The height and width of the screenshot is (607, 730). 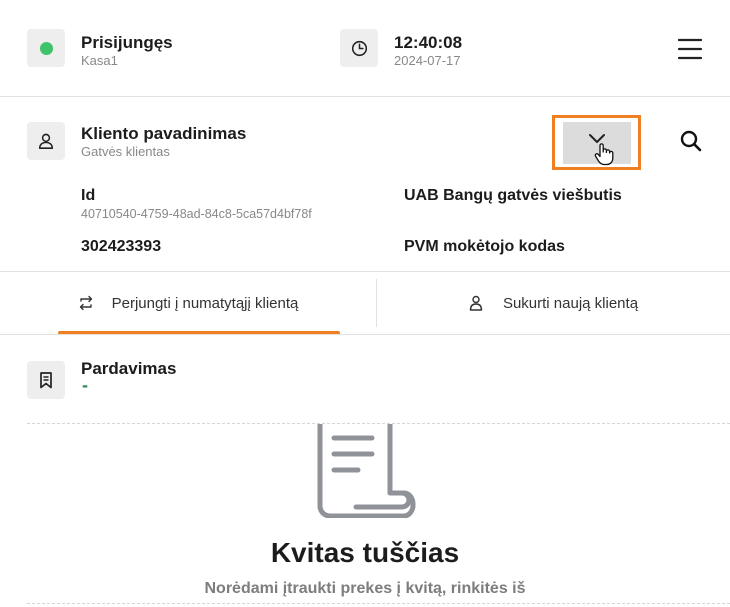 I want to click on status-indicator, so click(x=46, y=48).